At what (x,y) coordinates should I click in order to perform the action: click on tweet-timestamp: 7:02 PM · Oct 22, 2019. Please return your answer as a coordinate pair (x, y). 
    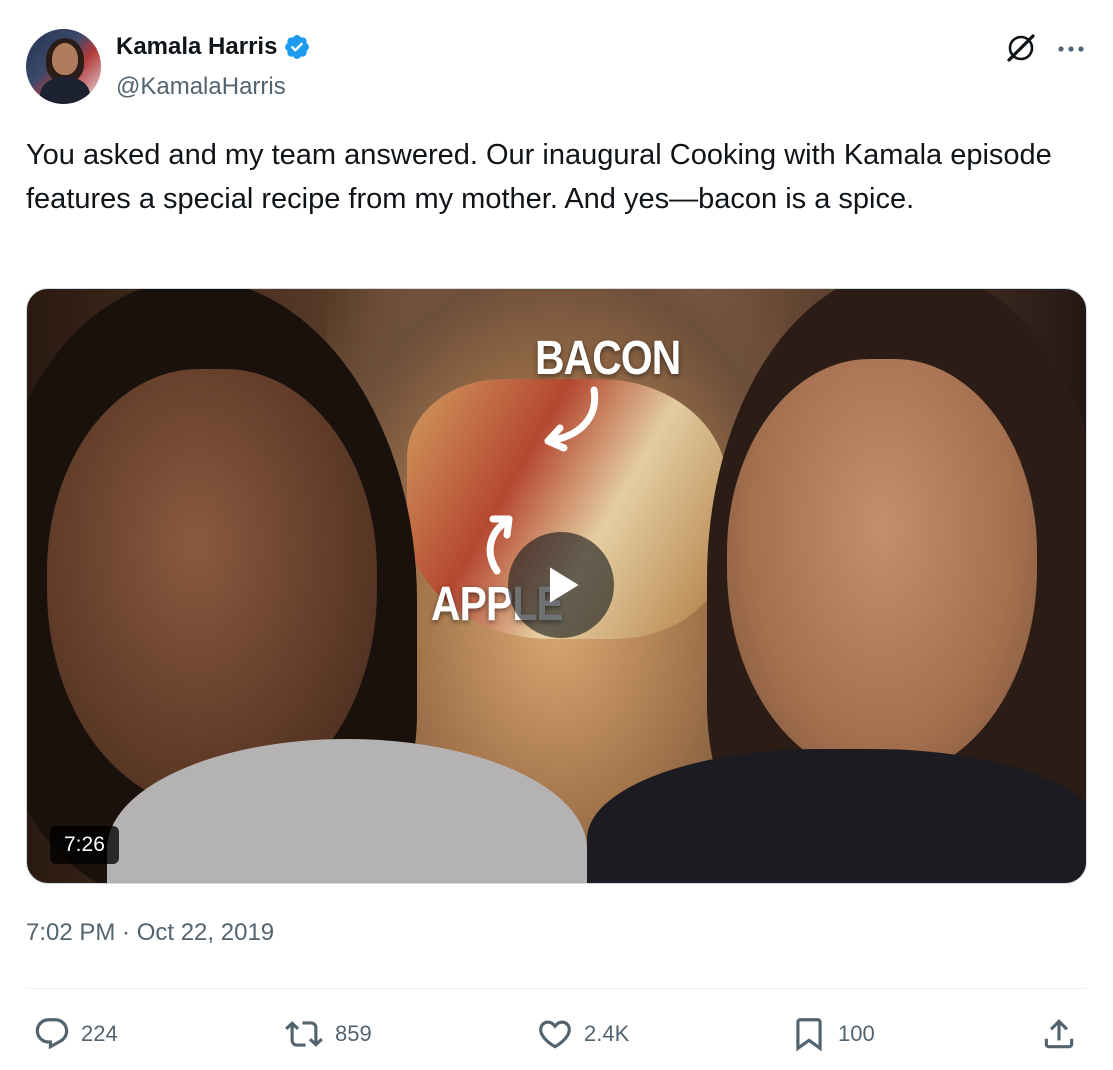
    Looking at the image, I should click on (150, 933).